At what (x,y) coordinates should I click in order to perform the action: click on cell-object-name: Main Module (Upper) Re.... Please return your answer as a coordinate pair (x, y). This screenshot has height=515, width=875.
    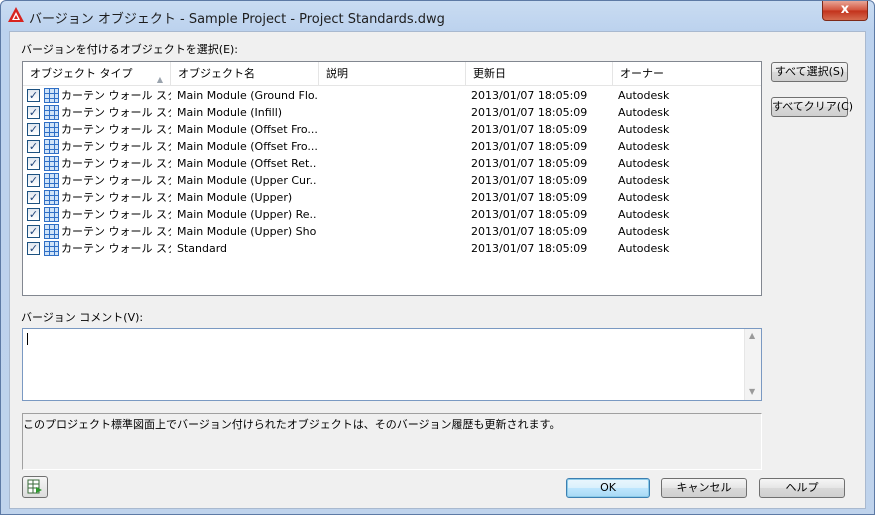
    Looking at the image, I should click on (247, 214).